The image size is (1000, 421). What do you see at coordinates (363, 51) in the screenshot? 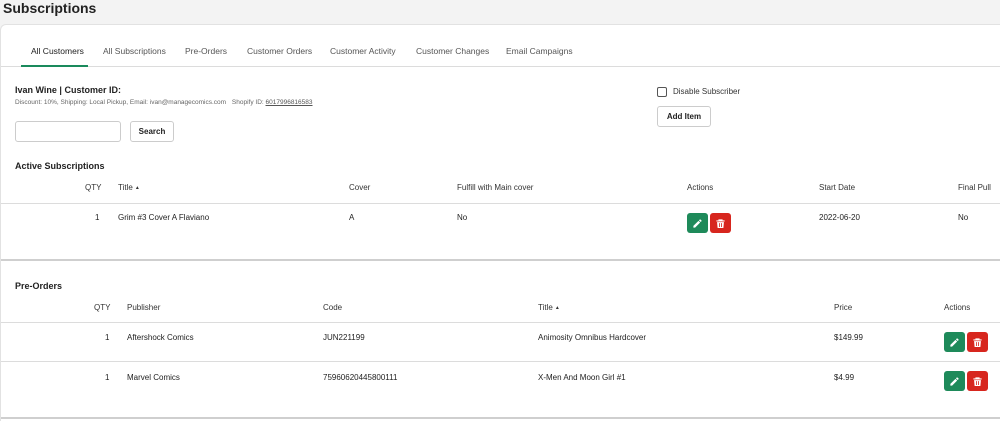
I see `tab-customer-activity: Customer Activity` at bounding box center [363, 51].